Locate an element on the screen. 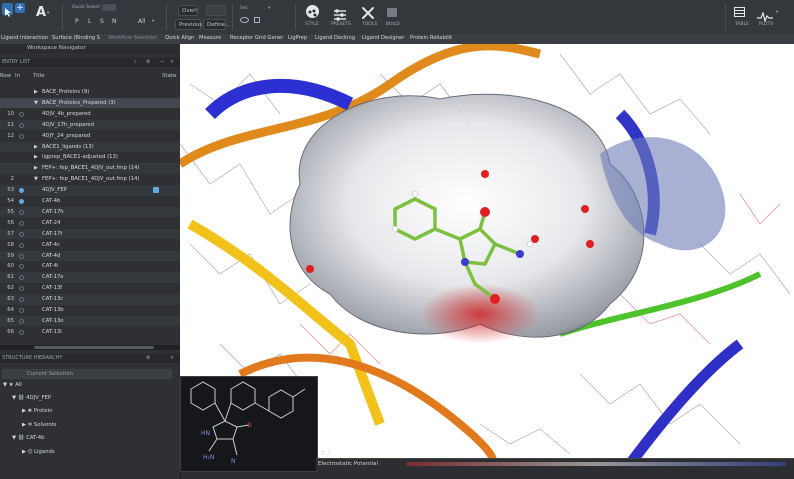 This screenshot has height=479, width=794. tree-item-4djv-fep: ▼ ⛓ 4DJV_FEP is located at coordinates (31, 398).